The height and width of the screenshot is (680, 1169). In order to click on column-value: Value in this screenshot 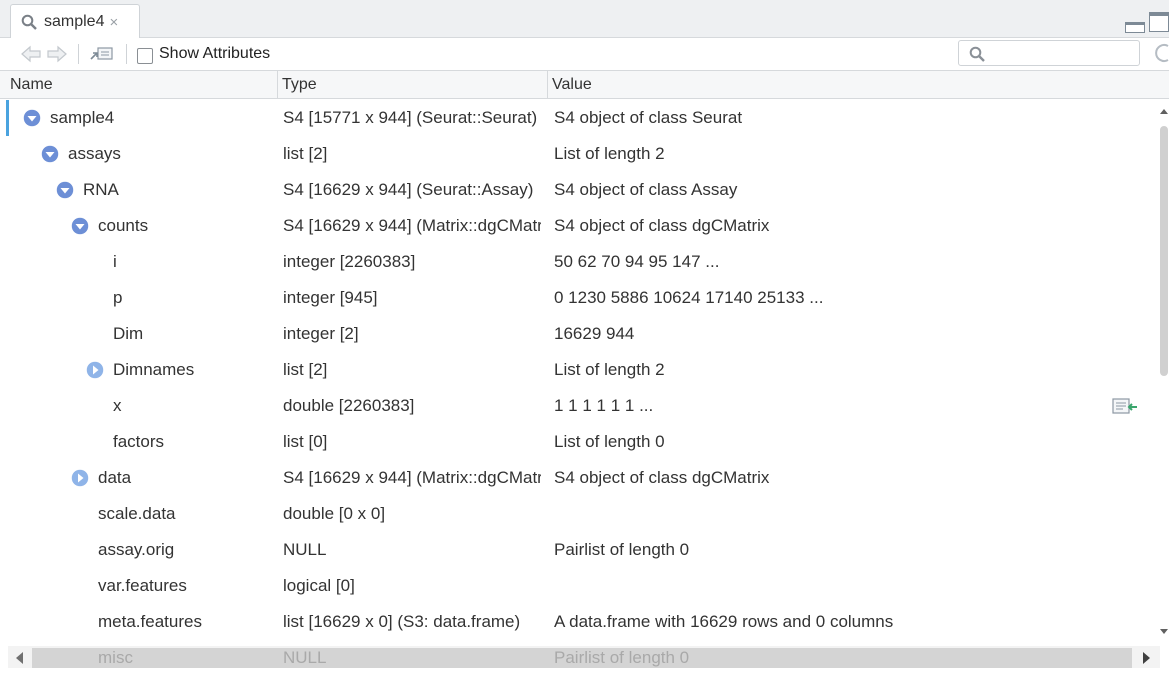, I will do `click(853, 85)`.